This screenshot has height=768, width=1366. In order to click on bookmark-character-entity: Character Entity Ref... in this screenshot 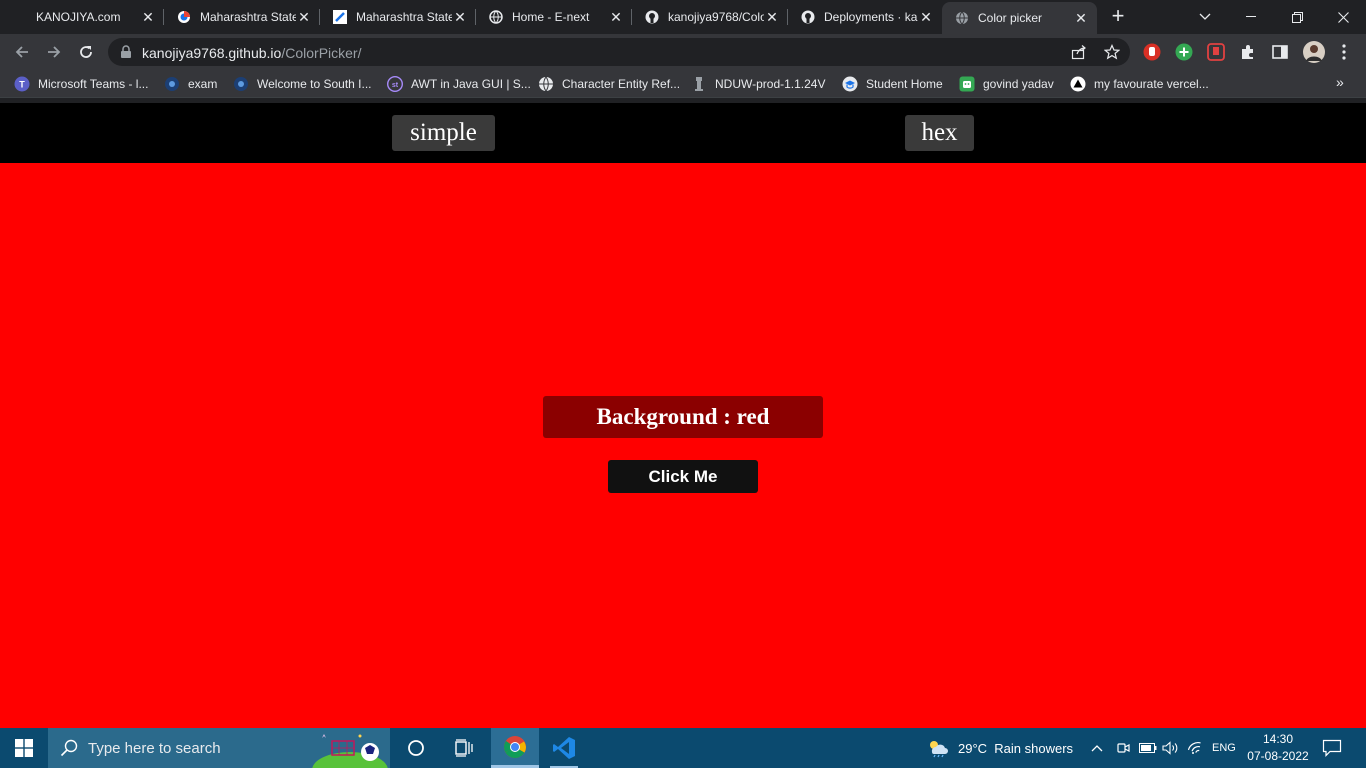, I will do `click(609, 84)`.